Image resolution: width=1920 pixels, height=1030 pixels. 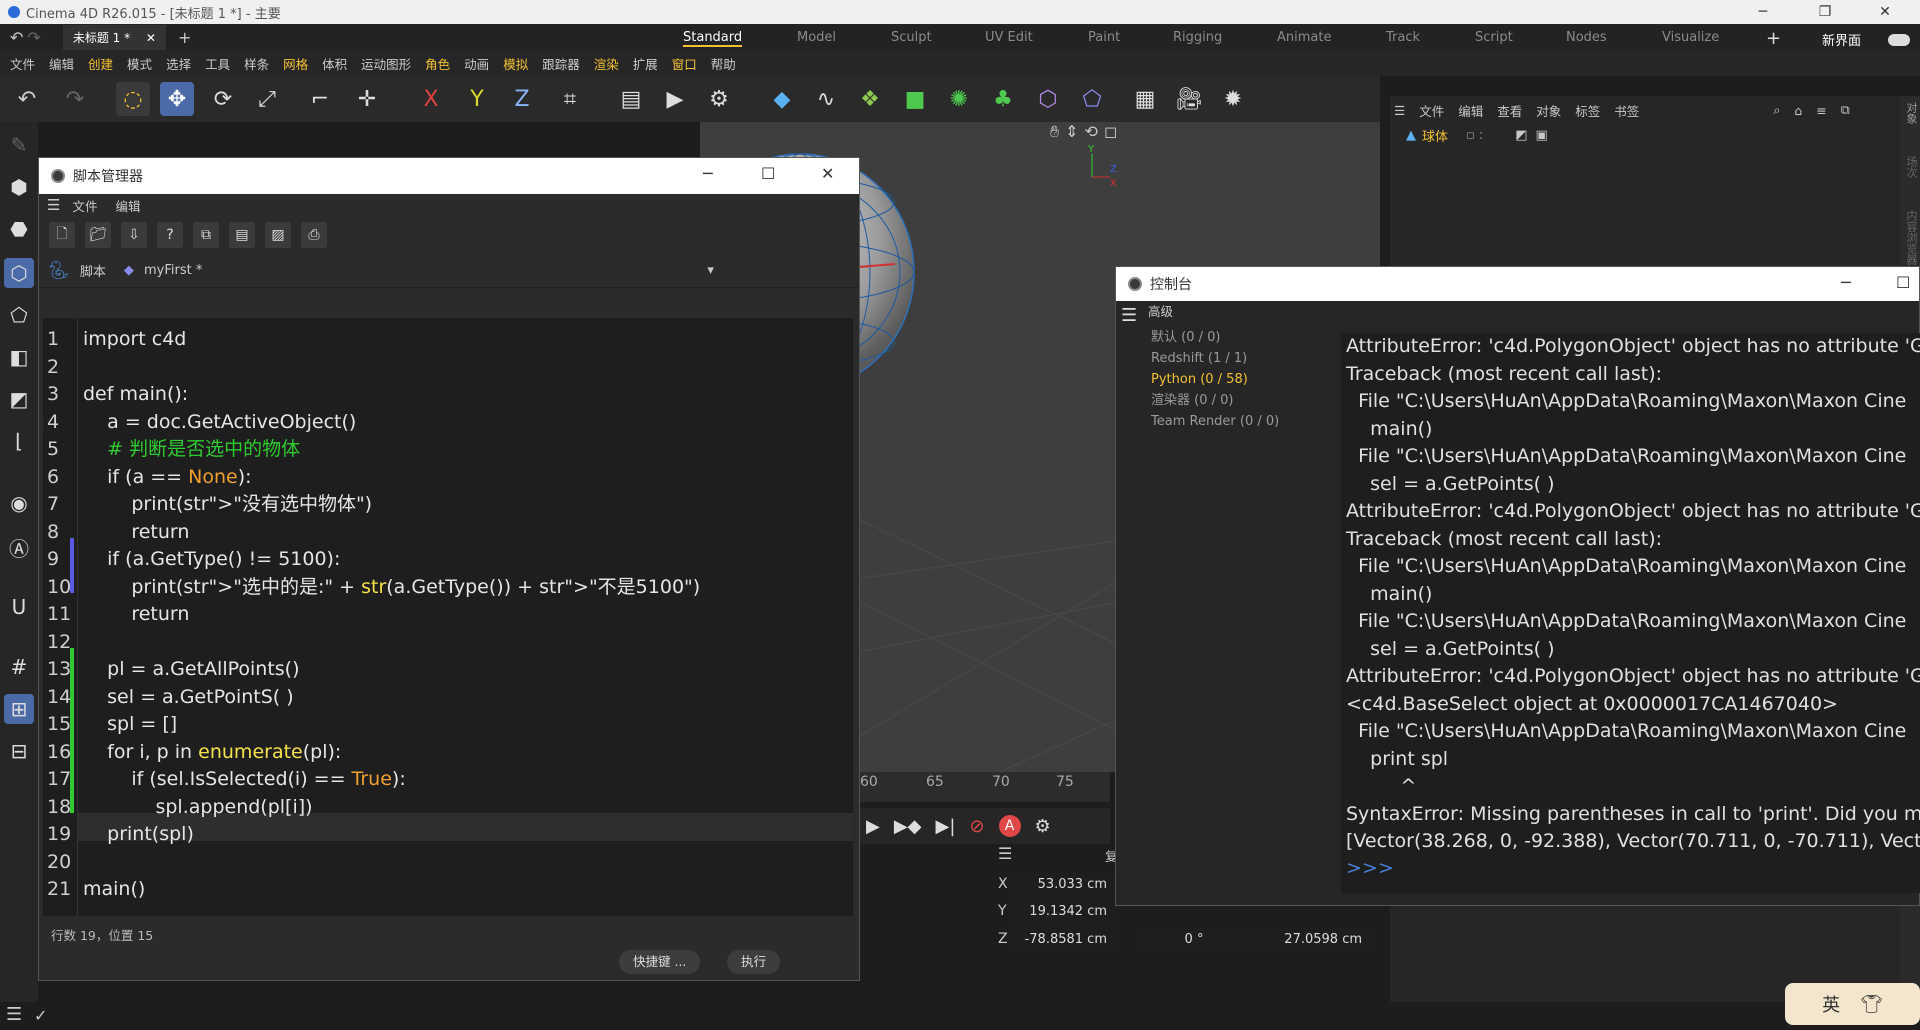 What do you see at coordinates (170, 235) in the screenshot?
I see `help-icon: ?` at bounding box center [170, 235].